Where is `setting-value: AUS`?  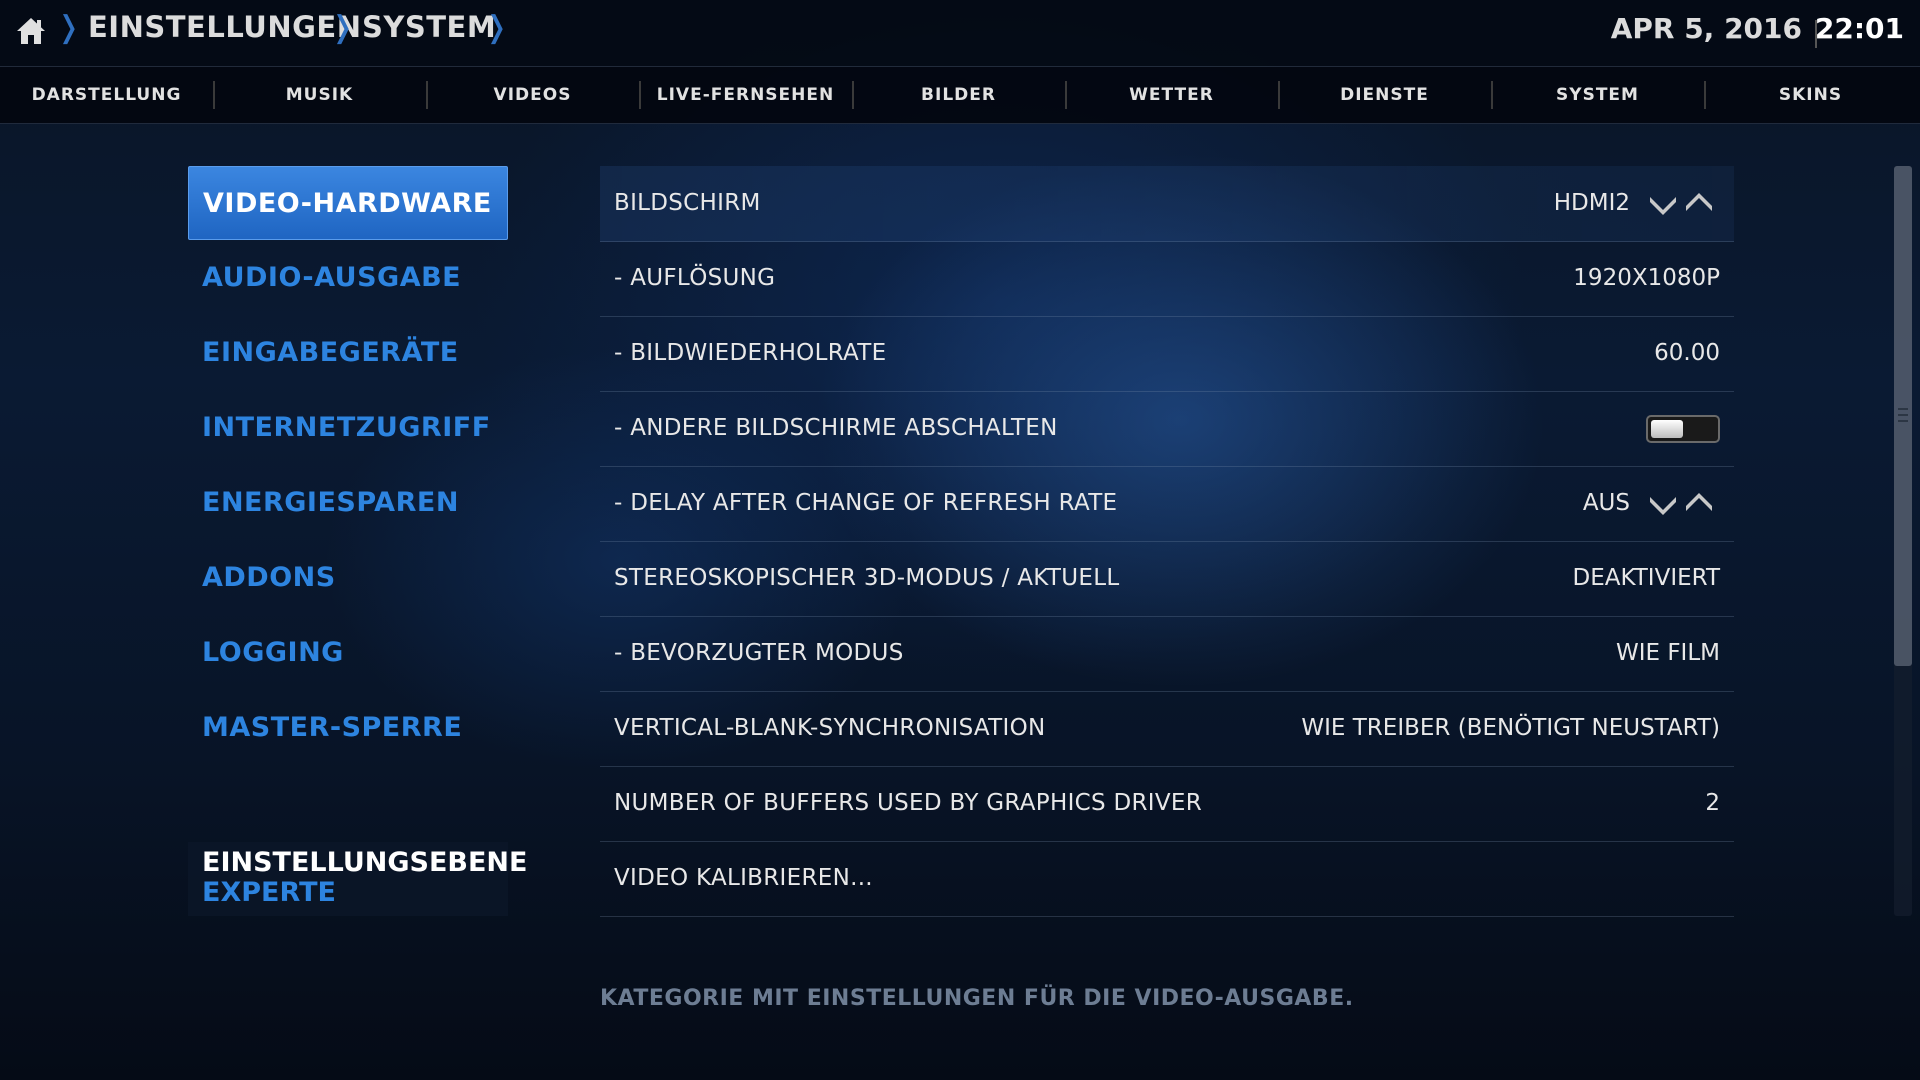
setting-value: AUS is located at coordinates (1606, 503).